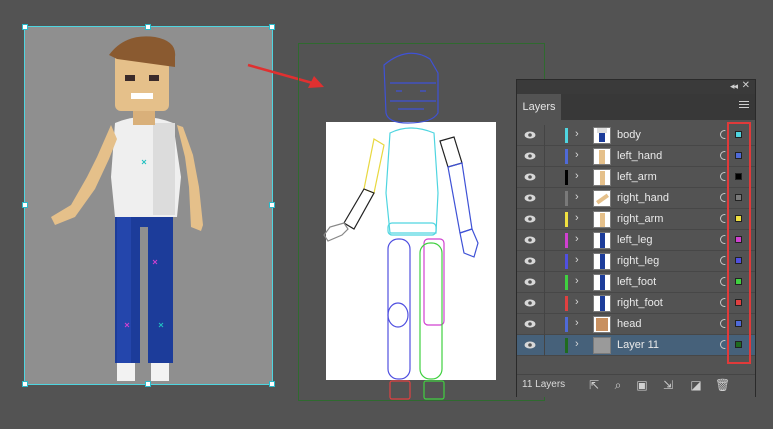 The image size is (773, 429). What do you see at coordinates (642, 385) in the screenshot?
I see `clipping-mask-icon: ▣` at bounding box center [642, 385].